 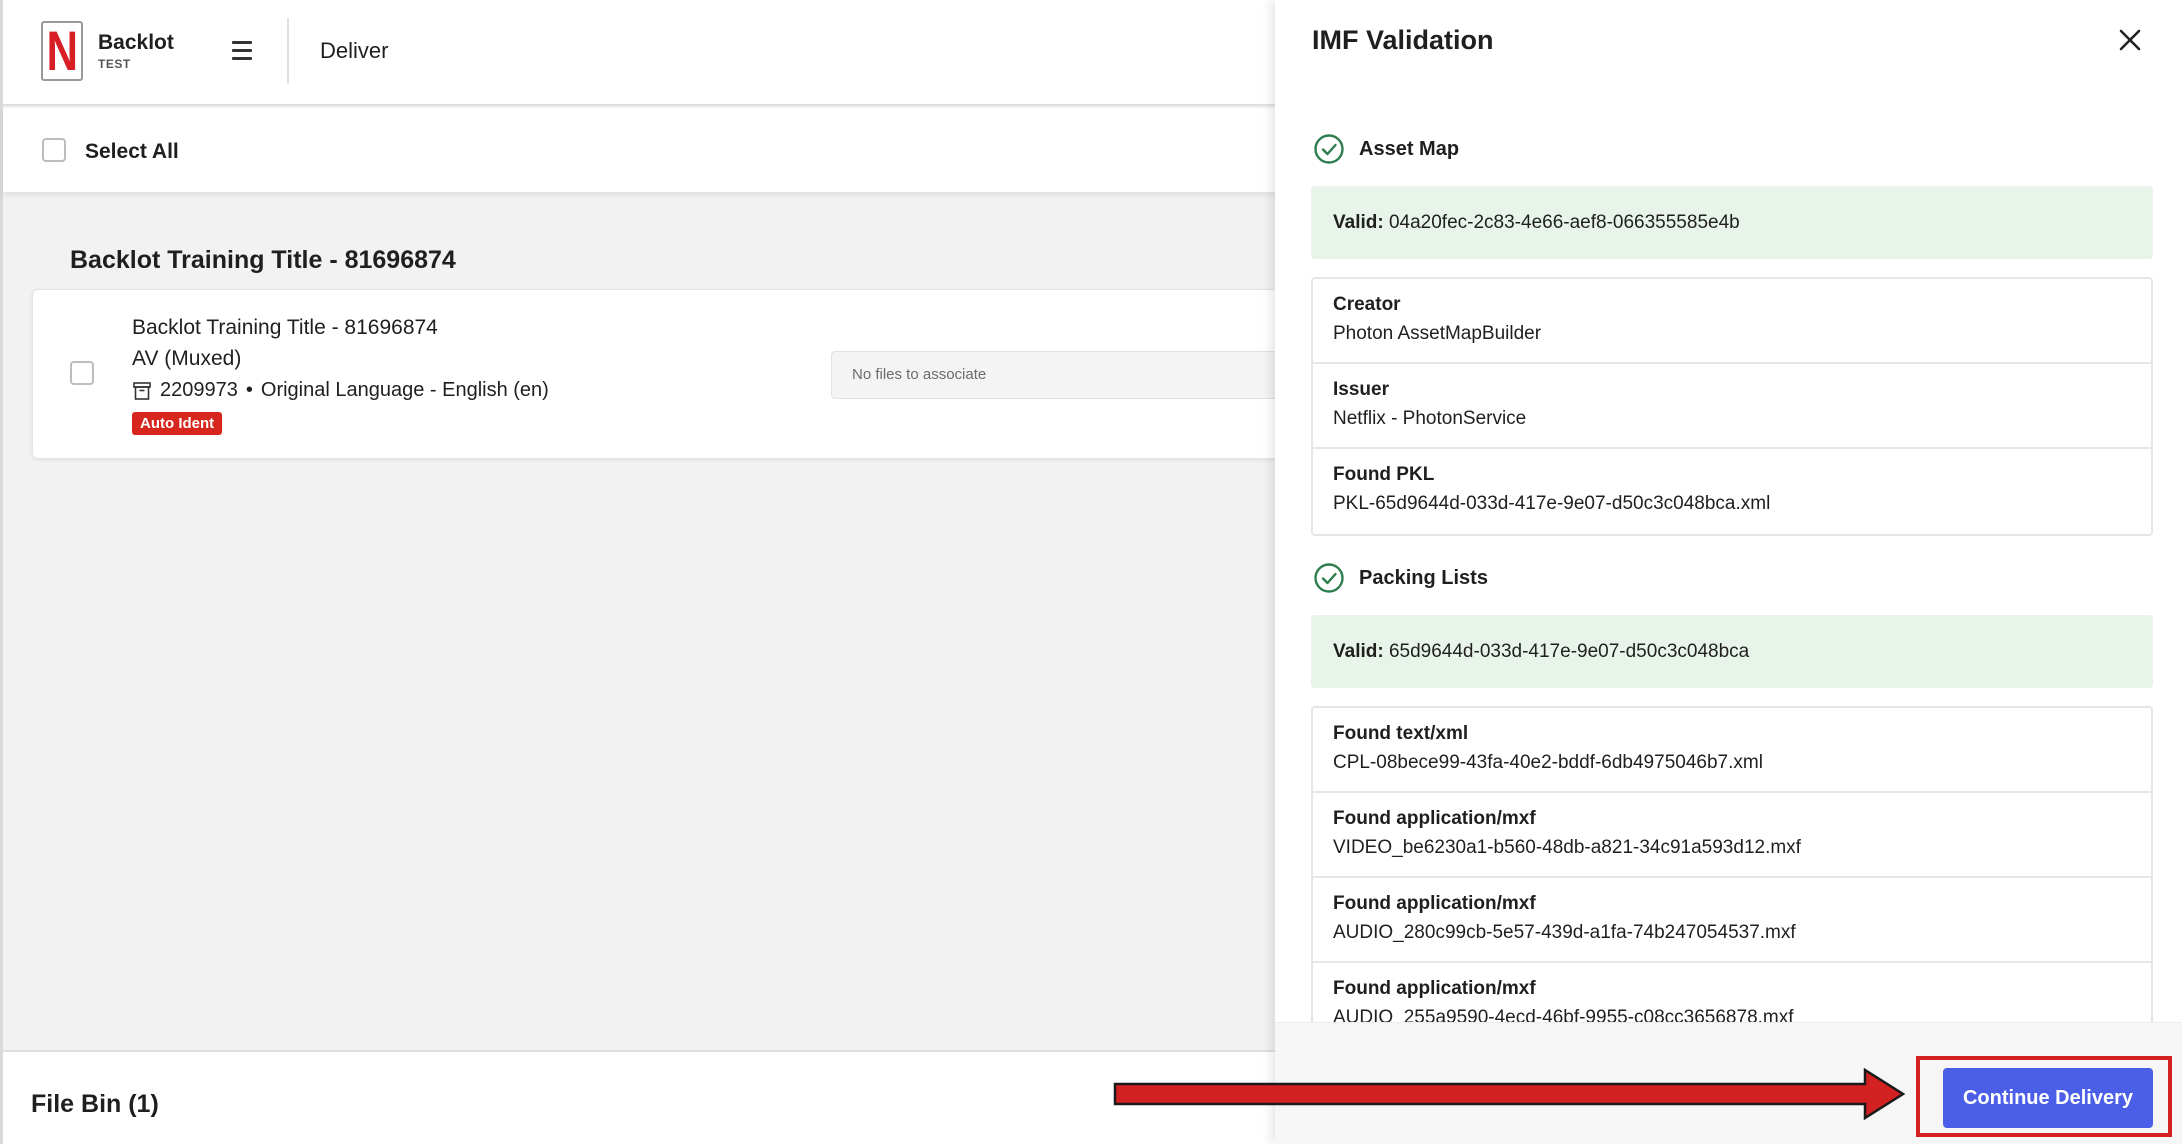 What do you see at coordinates (404, 390) in the screenshot?
I see `item-language: Original Language - English (en)` at bounding box center [404, 390].